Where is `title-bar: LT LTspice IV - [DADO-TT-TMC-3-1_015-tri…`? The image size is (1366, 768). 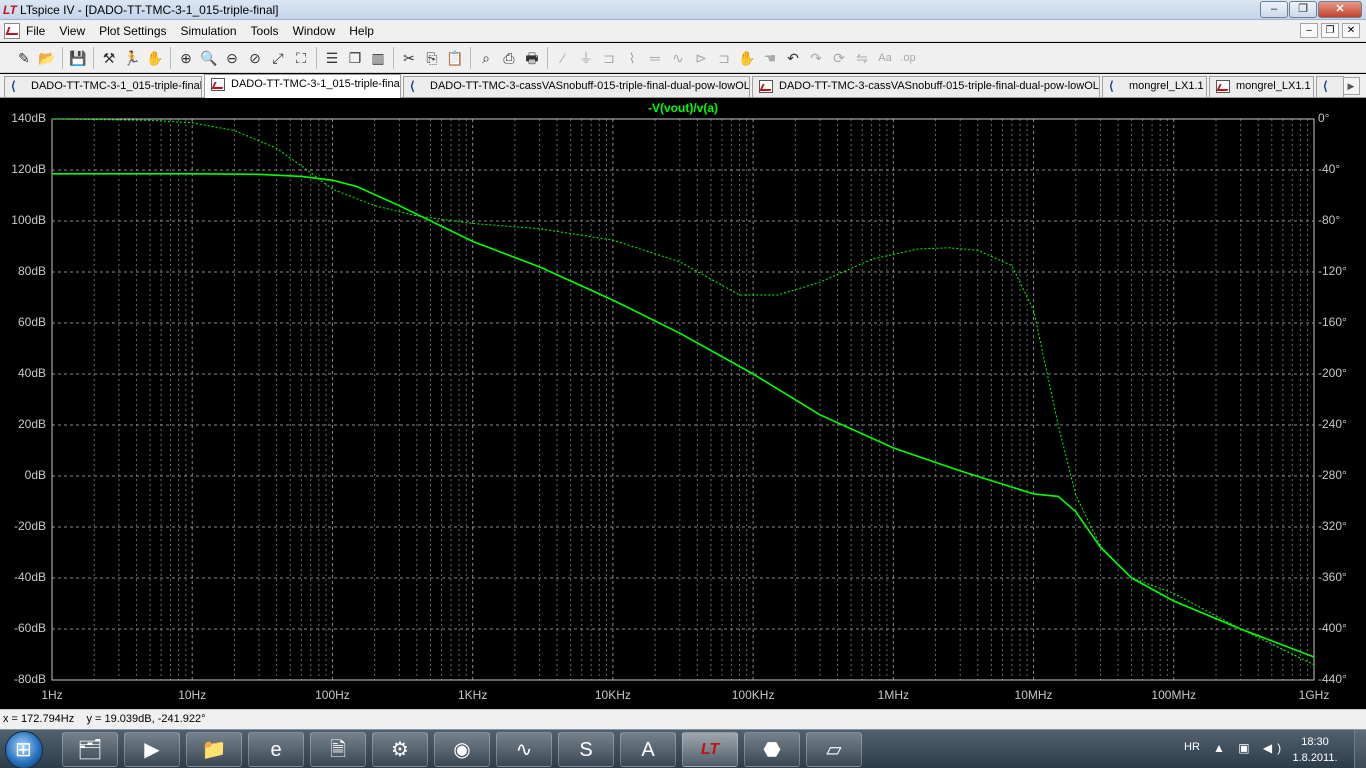
title-bar: LT LTspice IV - [DADO-TT-TMC-3-1_015-tri… is located at coordinates (683, 10).